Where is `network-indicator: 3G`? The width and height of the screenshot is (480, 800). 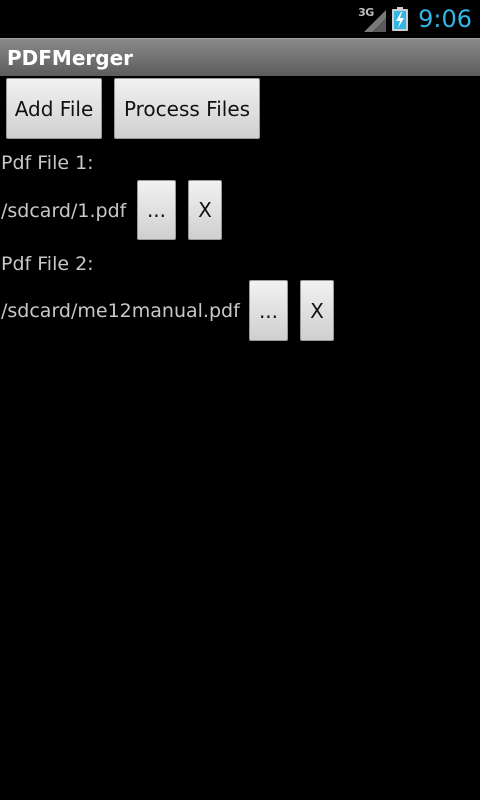
network-indicator: 3G is located at coordinates (372, 19).